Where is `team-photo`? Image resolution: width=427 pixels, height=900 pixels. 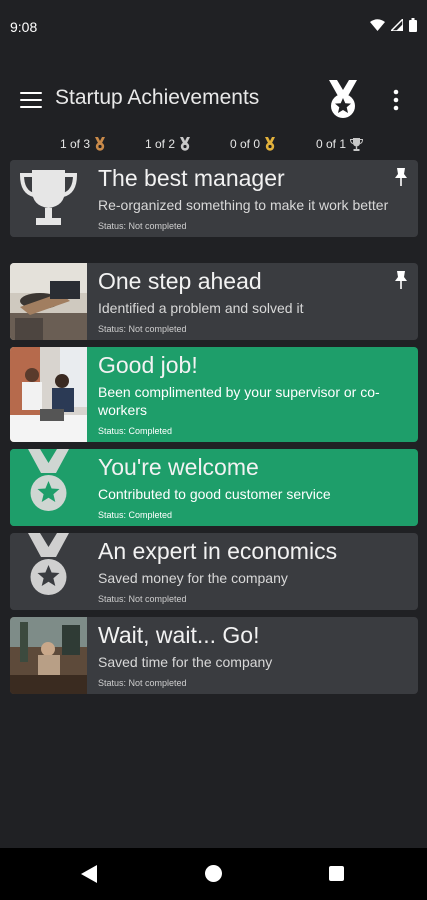 team-photo is located at coordinates (48, 394).